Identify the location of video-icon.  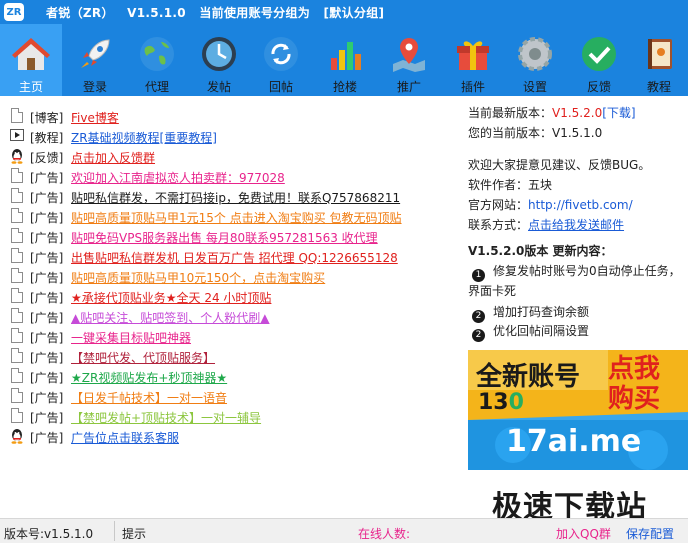
(17, 136).